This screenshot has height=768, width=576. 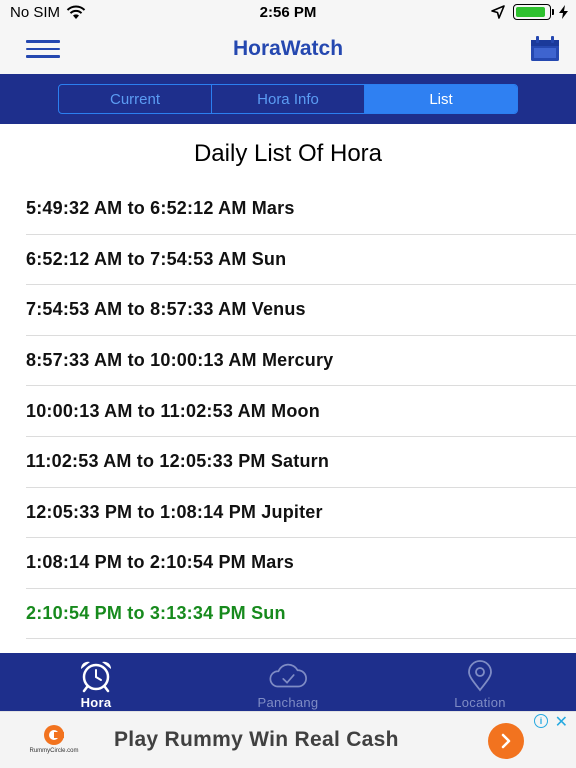 What do you see at coordinates (301, 462) in the screenshot?
I see `list-item: 11:02:53 AM to 12:05:33 PM Saturn` at bounding box center [301, 462].